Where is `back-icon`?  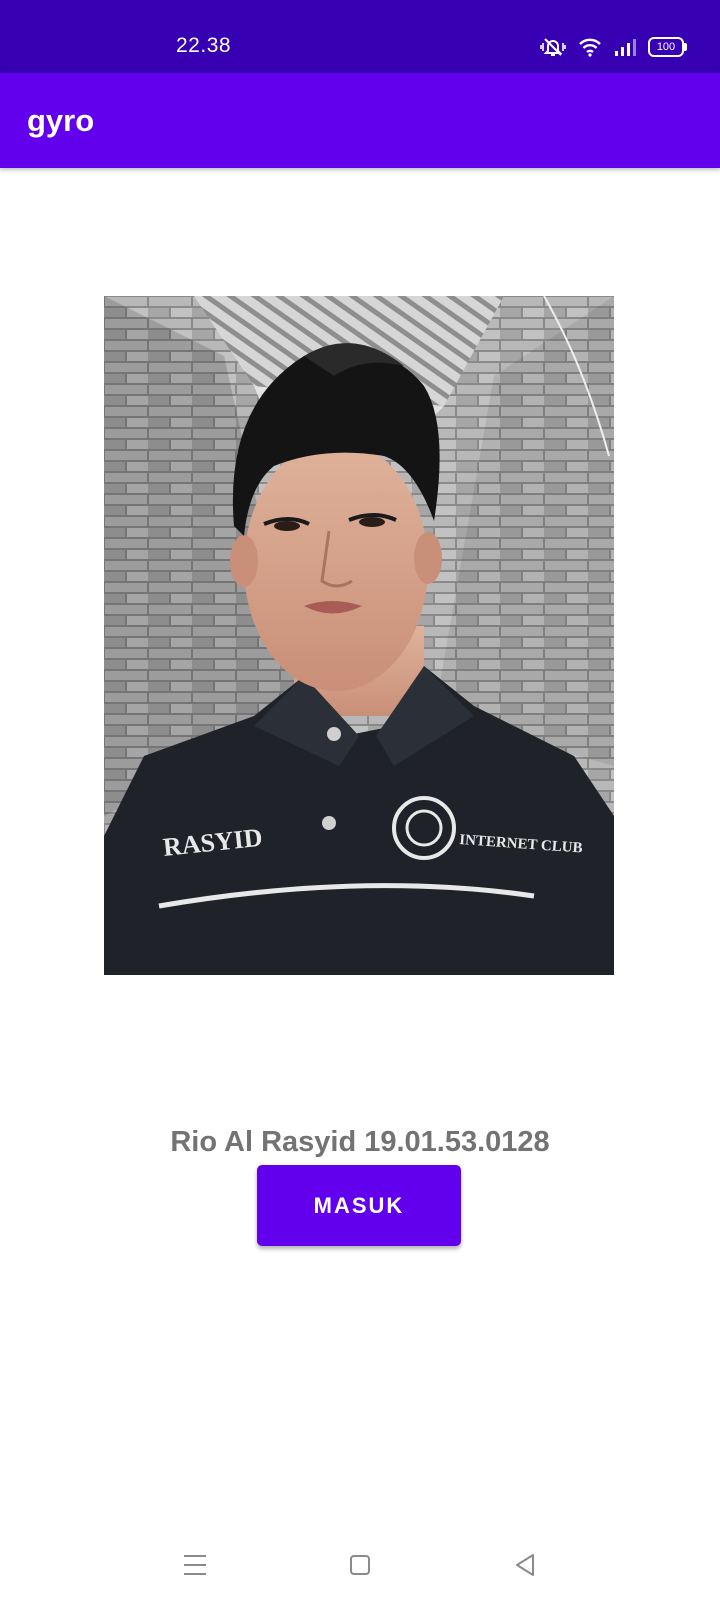 back-icon is located at coordinates (525, 1565).